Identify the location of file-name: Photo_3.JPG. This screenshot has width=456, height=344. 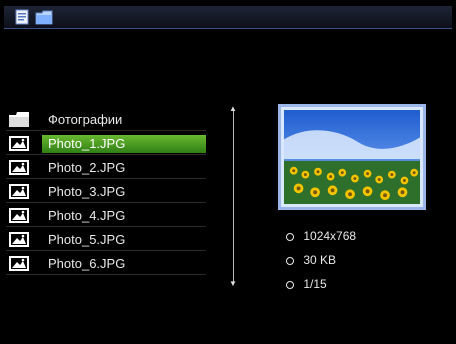
(87, 191).